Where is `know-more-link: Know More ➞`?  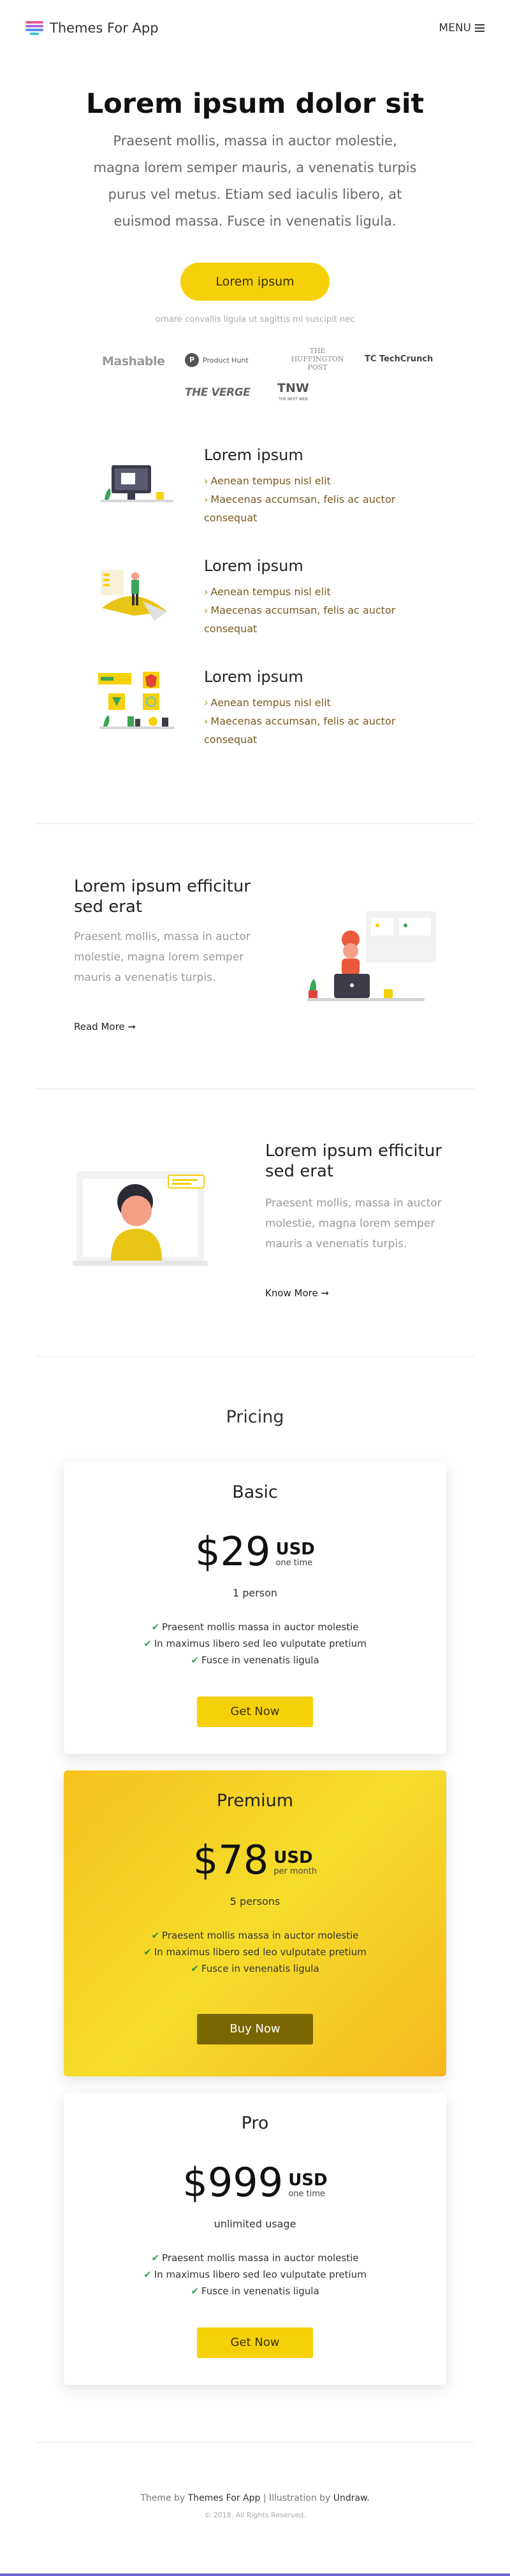
know-more-link: Know More ➞ is located at coordinates (297, 1293).